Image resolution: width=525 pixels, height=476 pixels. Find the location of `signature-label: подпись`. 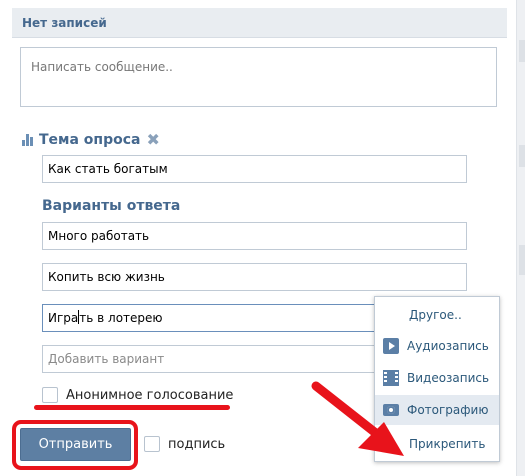

signature-label: подпись is located at coordinates (197, 444).